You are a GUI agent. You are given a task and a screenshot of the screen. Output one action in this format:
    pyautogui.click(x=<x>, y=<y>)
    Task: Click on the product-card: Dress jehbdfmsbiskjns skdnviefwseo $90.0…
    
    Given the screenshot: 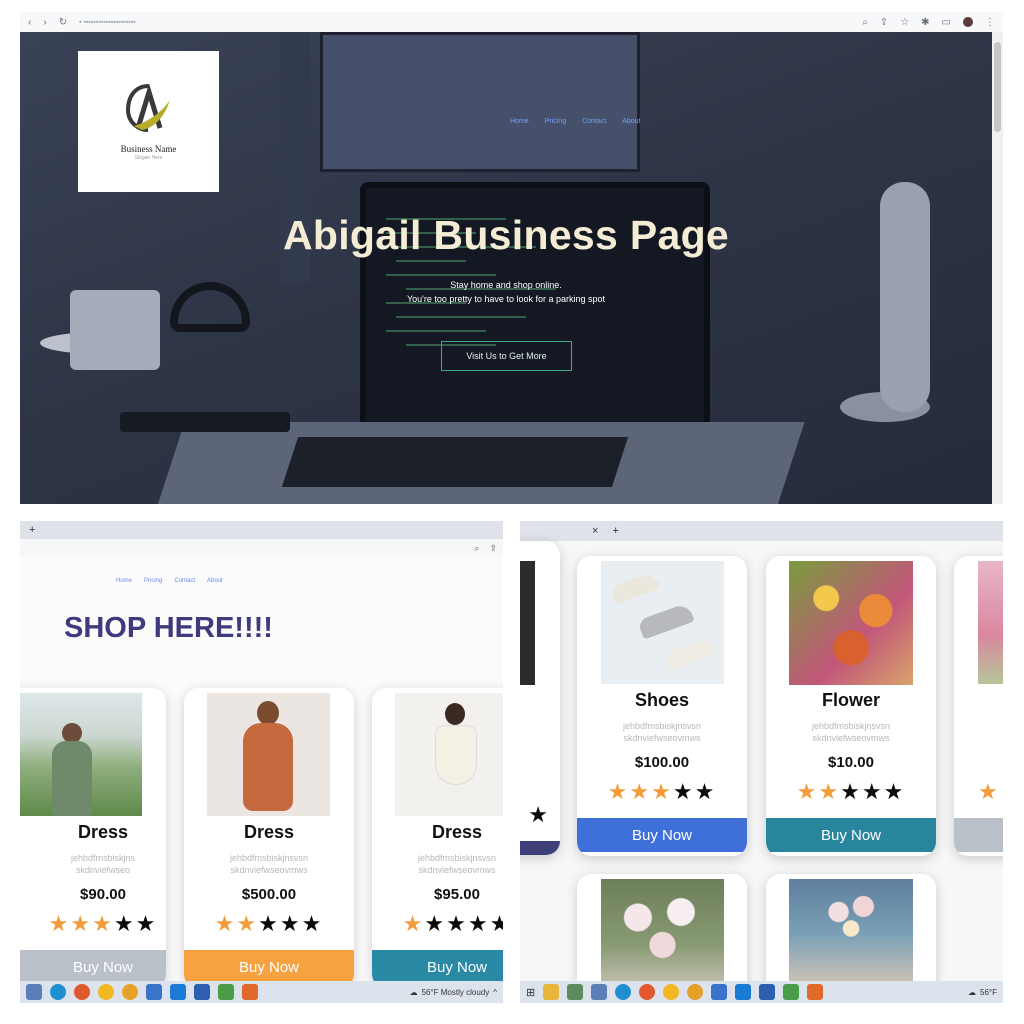 What is the action you would take?
    pyautogui.click(x=93, y=838)
    